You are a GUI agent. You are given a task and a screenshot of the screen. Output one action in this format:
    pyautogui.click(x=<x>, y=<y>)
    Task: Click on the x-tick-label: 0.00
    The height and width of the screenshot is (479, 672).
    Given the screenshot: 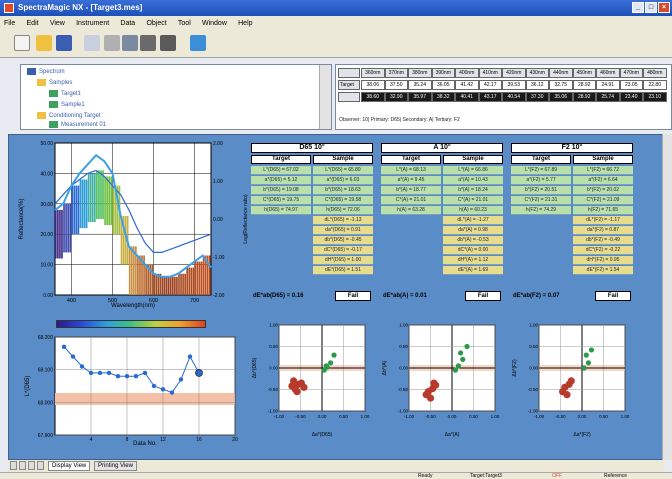 What is the action you would take?
    pyautogui.click(x=452, y=416)
    